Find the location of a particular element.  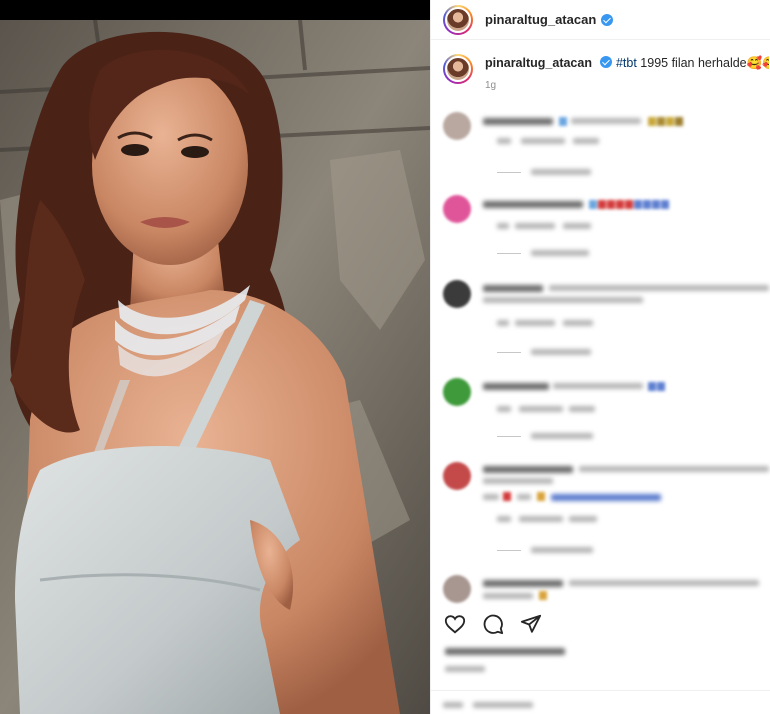

blurred-comment-input is located at coordinates (603, 707).